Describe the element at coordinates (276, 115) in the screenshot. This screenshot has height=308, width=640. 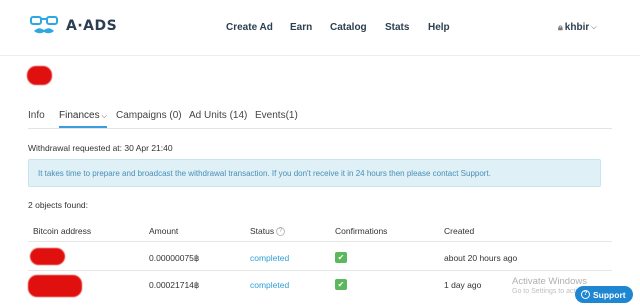
I see `tab-events: Events(1)` at that location.